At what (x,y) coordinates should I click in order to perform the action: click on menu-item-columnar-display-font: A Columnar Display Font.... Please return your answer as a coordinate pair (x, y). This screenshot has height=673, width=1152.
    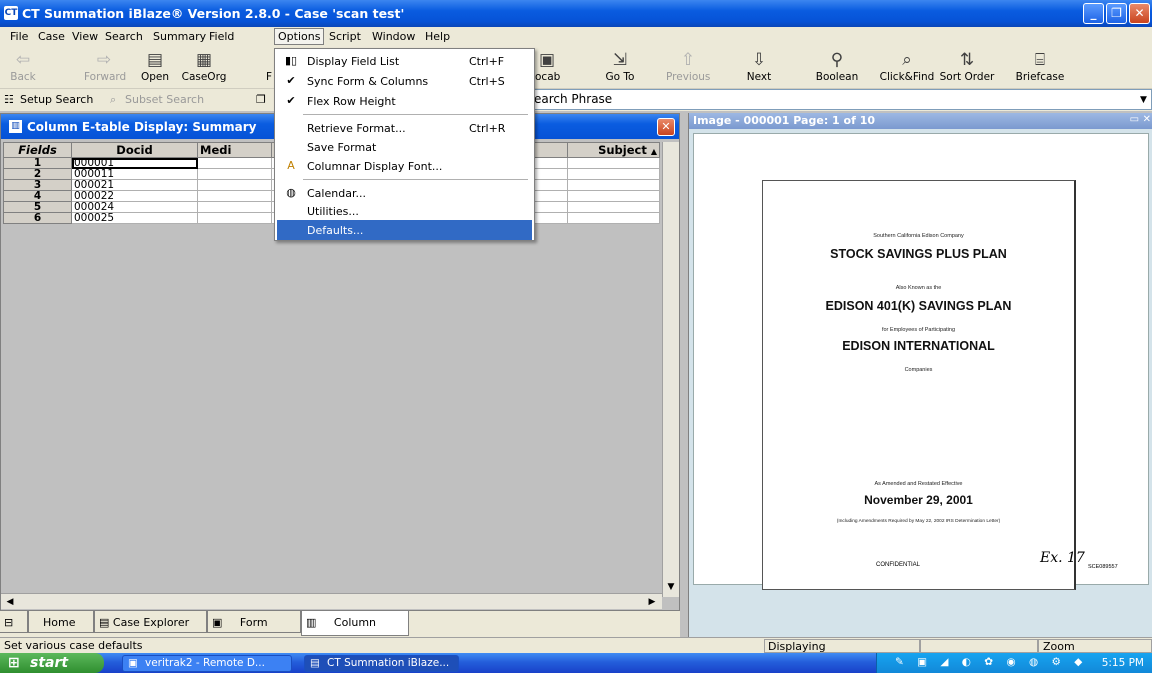
    Looking at the image, I should click on (404, 166).